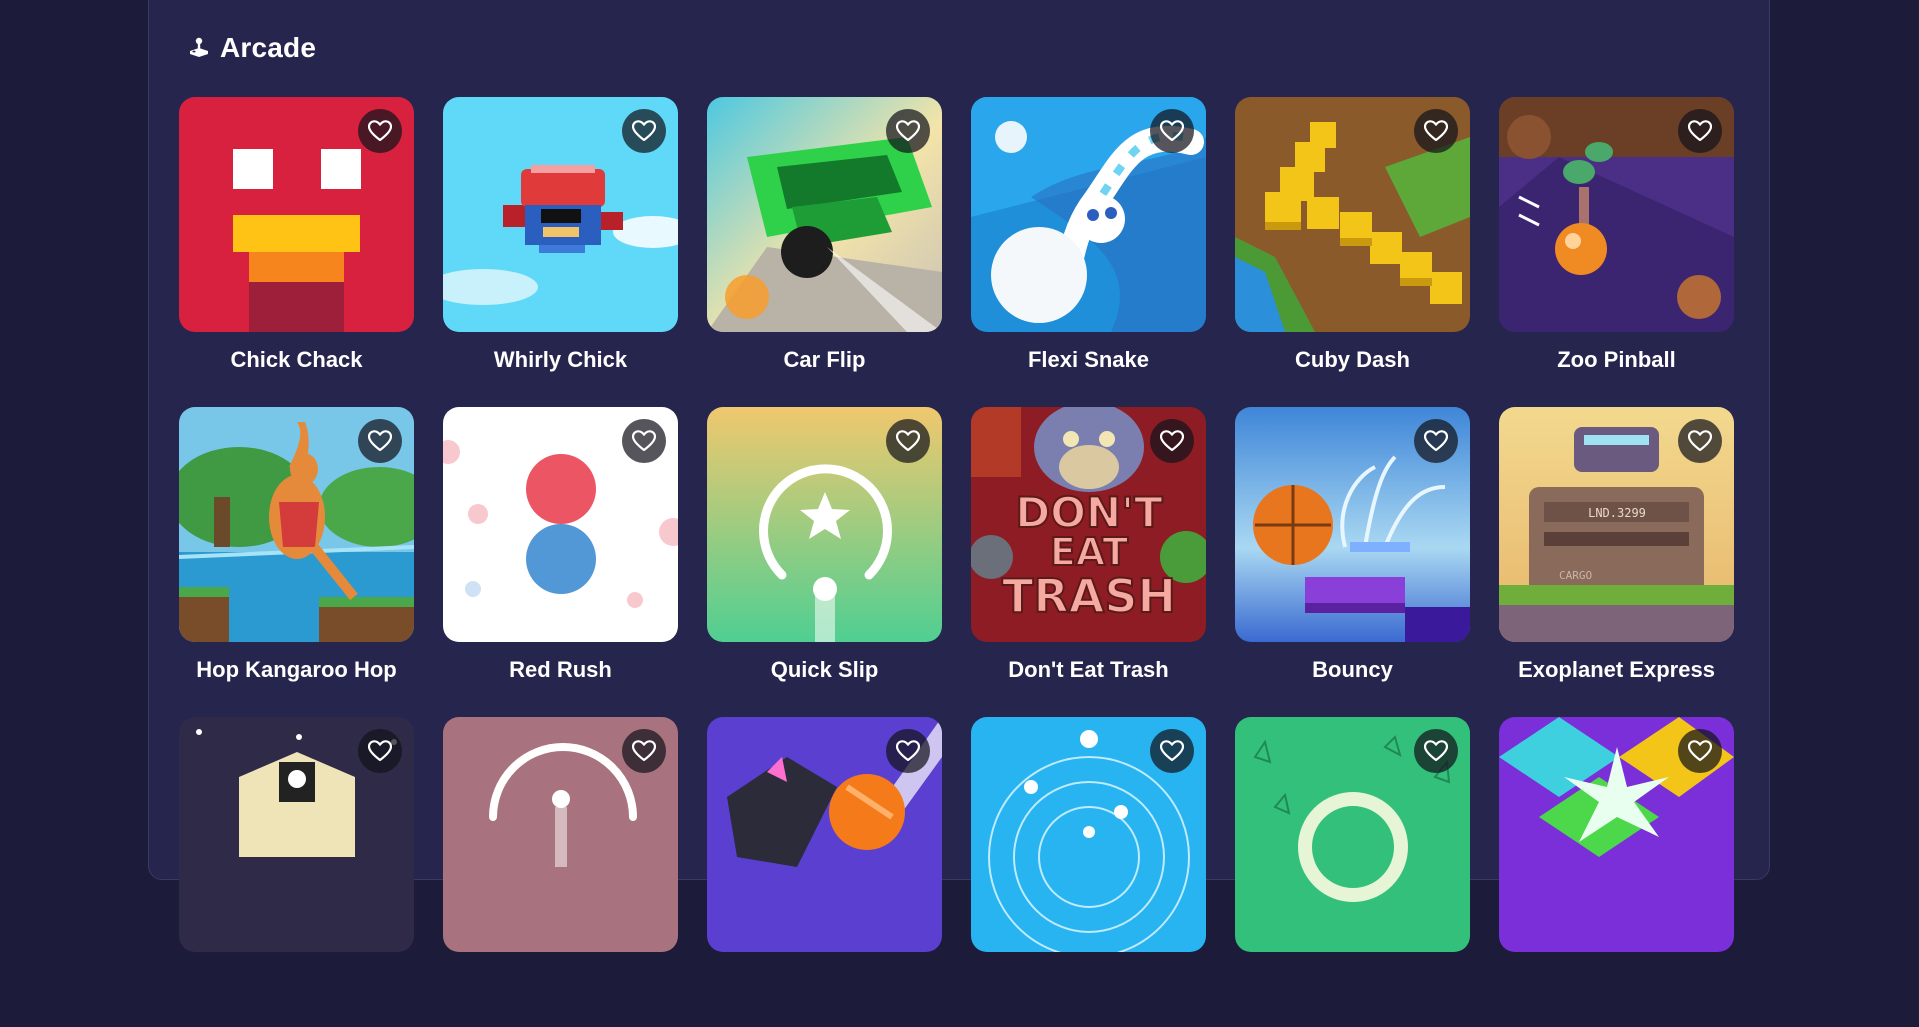 Image resolution: width=1919 pixels, height=1027 pixels. What do you see at coordinates (1616, 670) in the screenshot?
I see `game-title: Exoplanet Express` at bounding box center [1616, 670].